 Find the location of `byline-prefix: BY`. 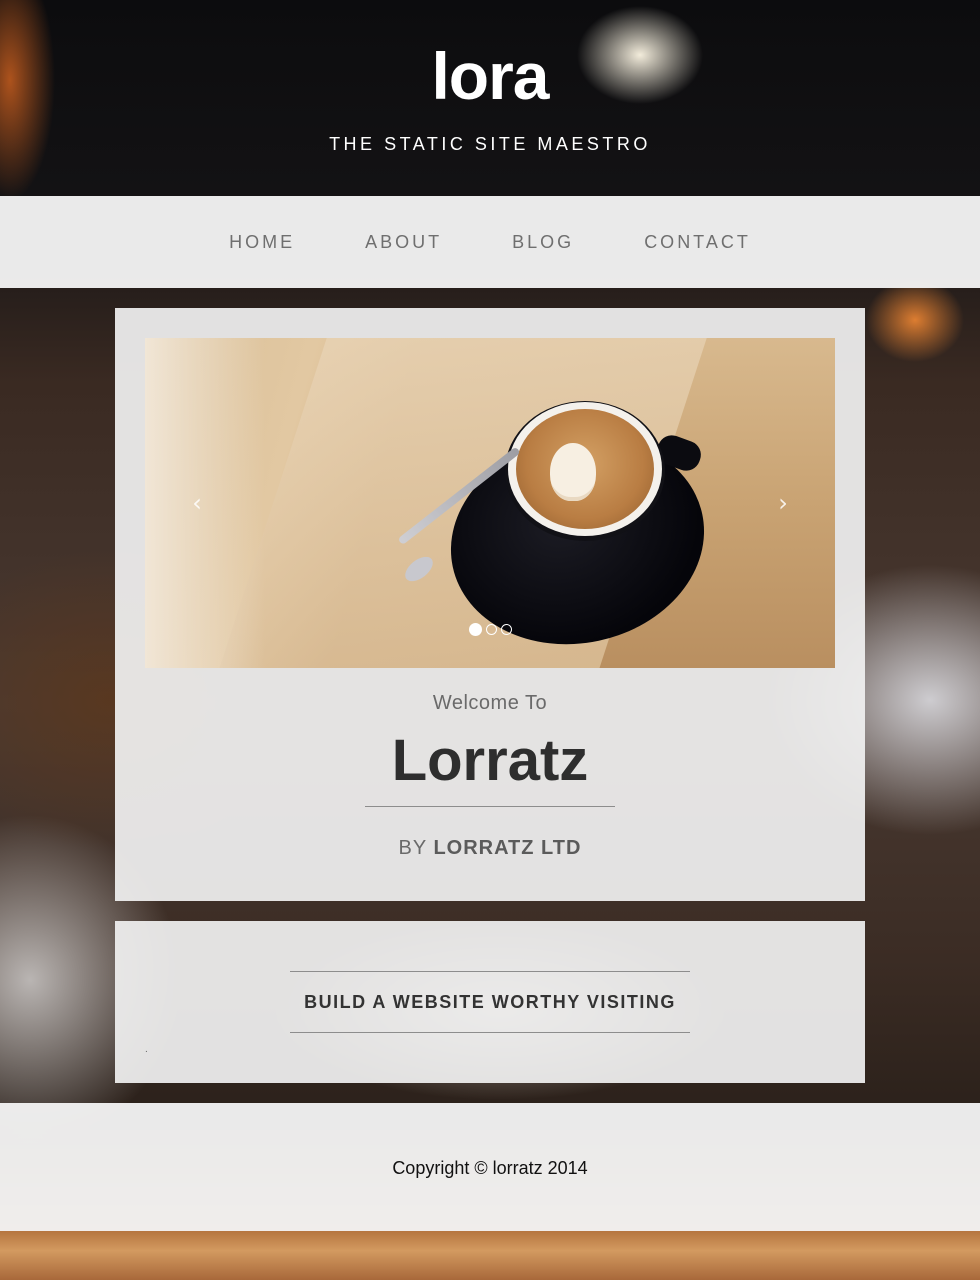

byline-prefix: BY is located at coordinates (412, 848).